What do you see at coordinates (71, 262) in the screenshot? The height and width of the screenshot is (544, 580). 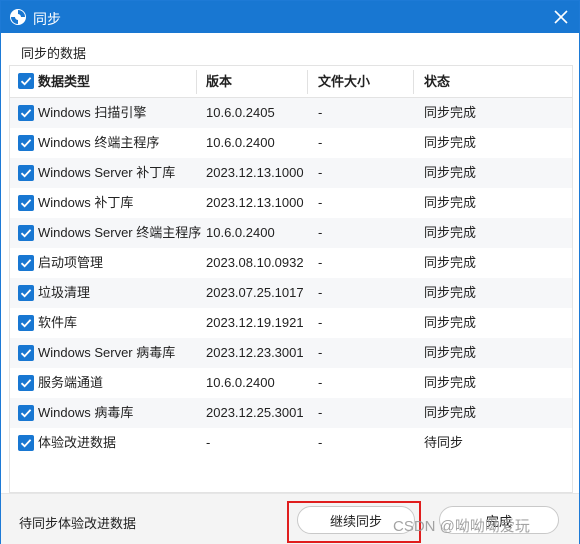 I see `row-name: 启动项管理` at bounding box center [71, 262].